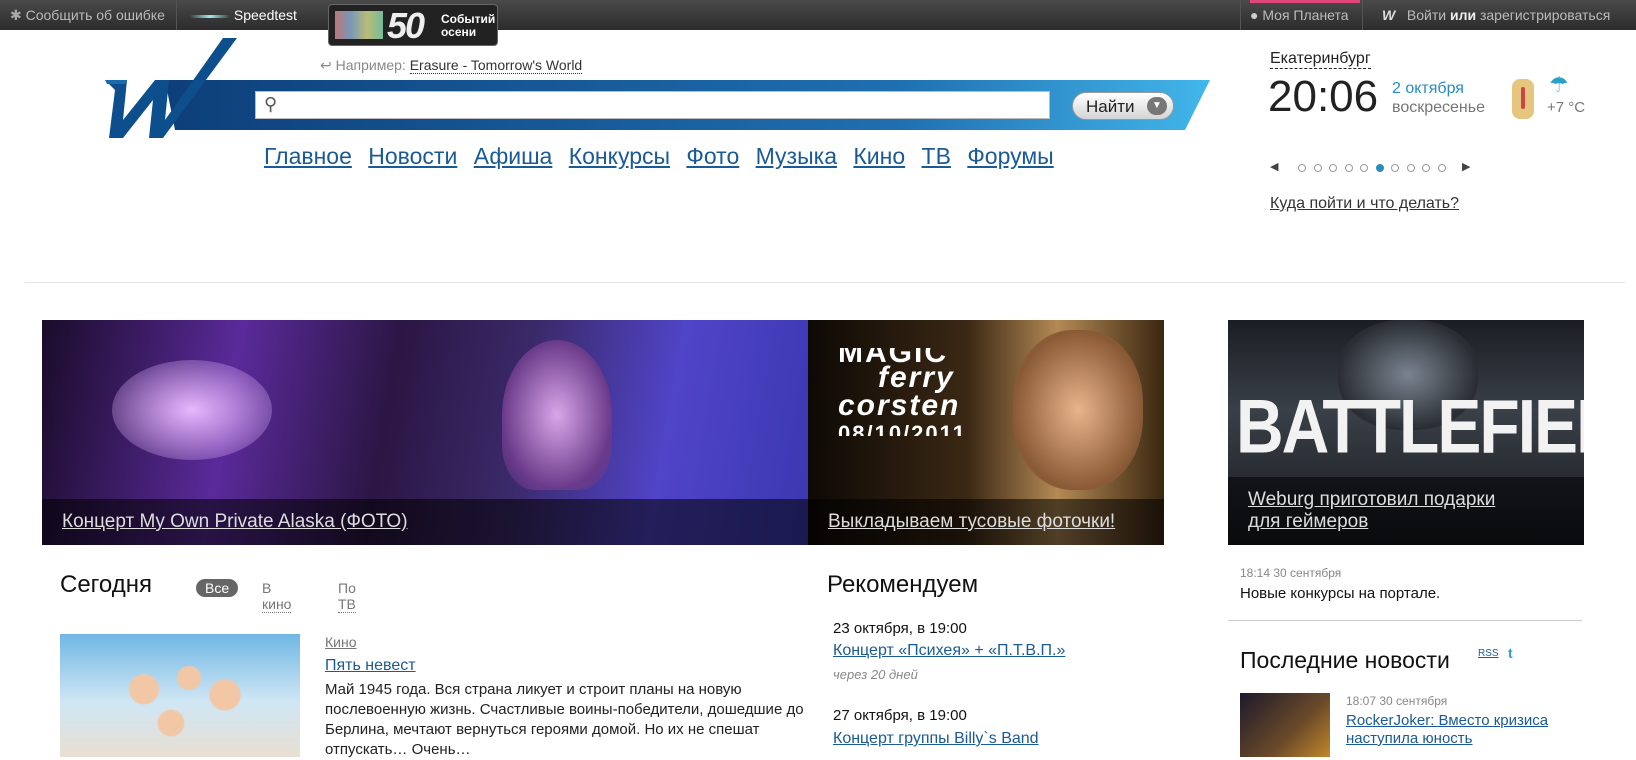 The width and height of the screenshot is (1636, 760). Describe the element at coordinates (177, 88) in the screenshot. I see `weburg-logo` at that location.